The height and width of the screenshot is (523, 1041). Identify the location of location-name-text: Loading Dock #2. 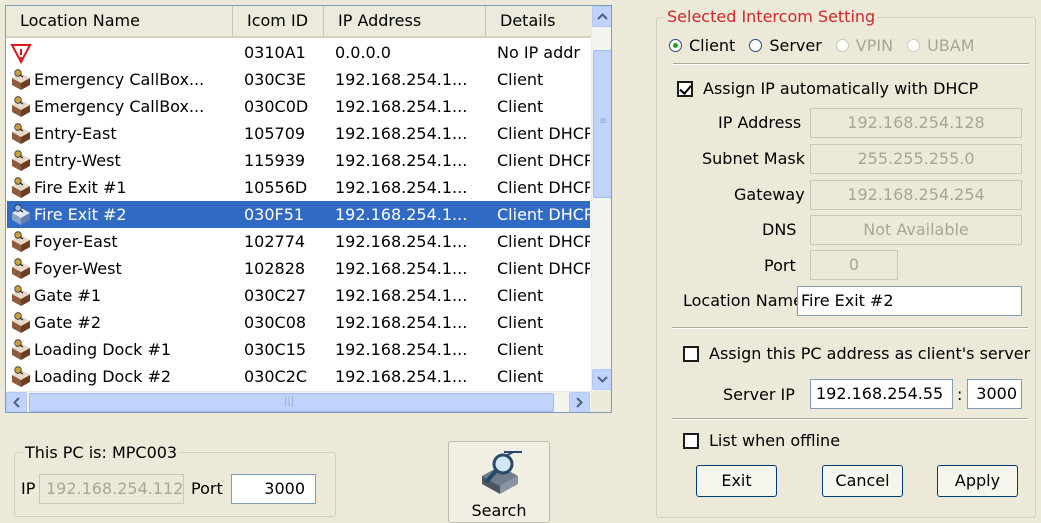
(103, 376).